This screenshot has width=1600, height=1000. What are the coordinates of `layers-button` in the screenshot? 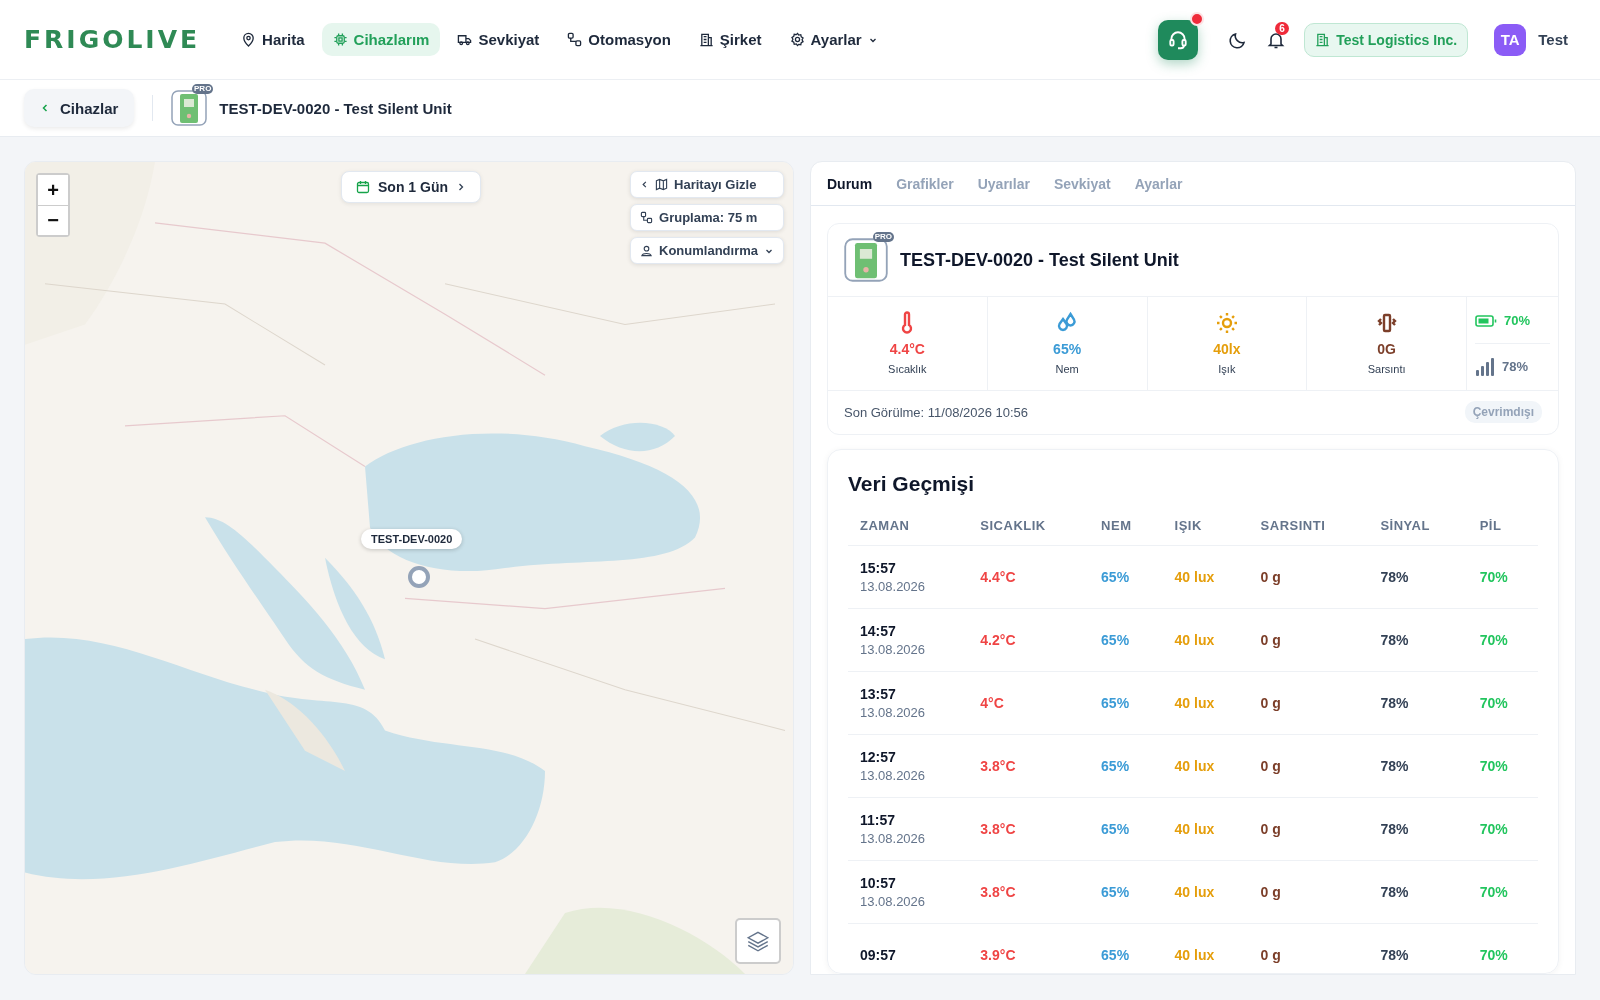 It's located at (758, 941).